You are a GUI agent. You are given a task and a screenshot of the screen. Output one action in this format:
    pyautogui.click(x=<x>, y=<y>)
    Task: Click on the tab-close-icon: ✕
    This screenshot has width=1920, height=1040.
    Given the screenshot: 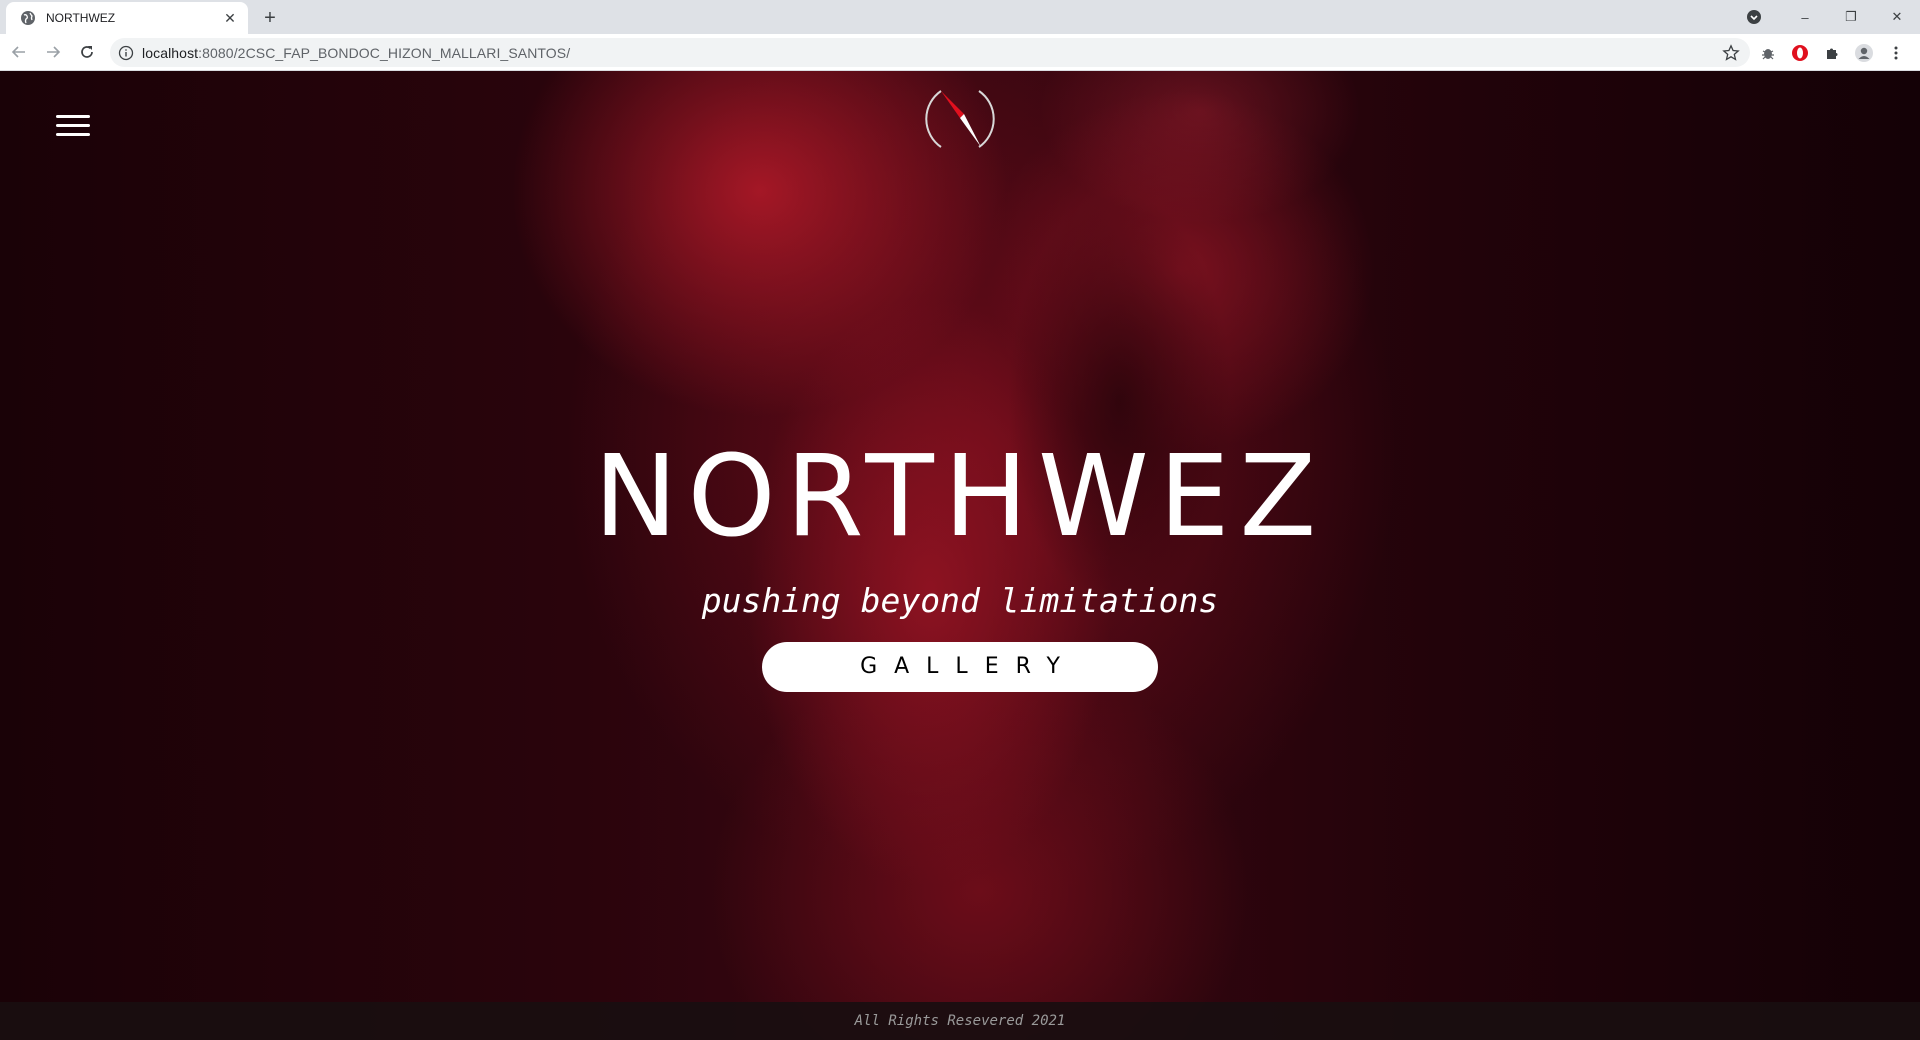 What is the action you would take?
    pyautogui.click(x=230, y=18)
    